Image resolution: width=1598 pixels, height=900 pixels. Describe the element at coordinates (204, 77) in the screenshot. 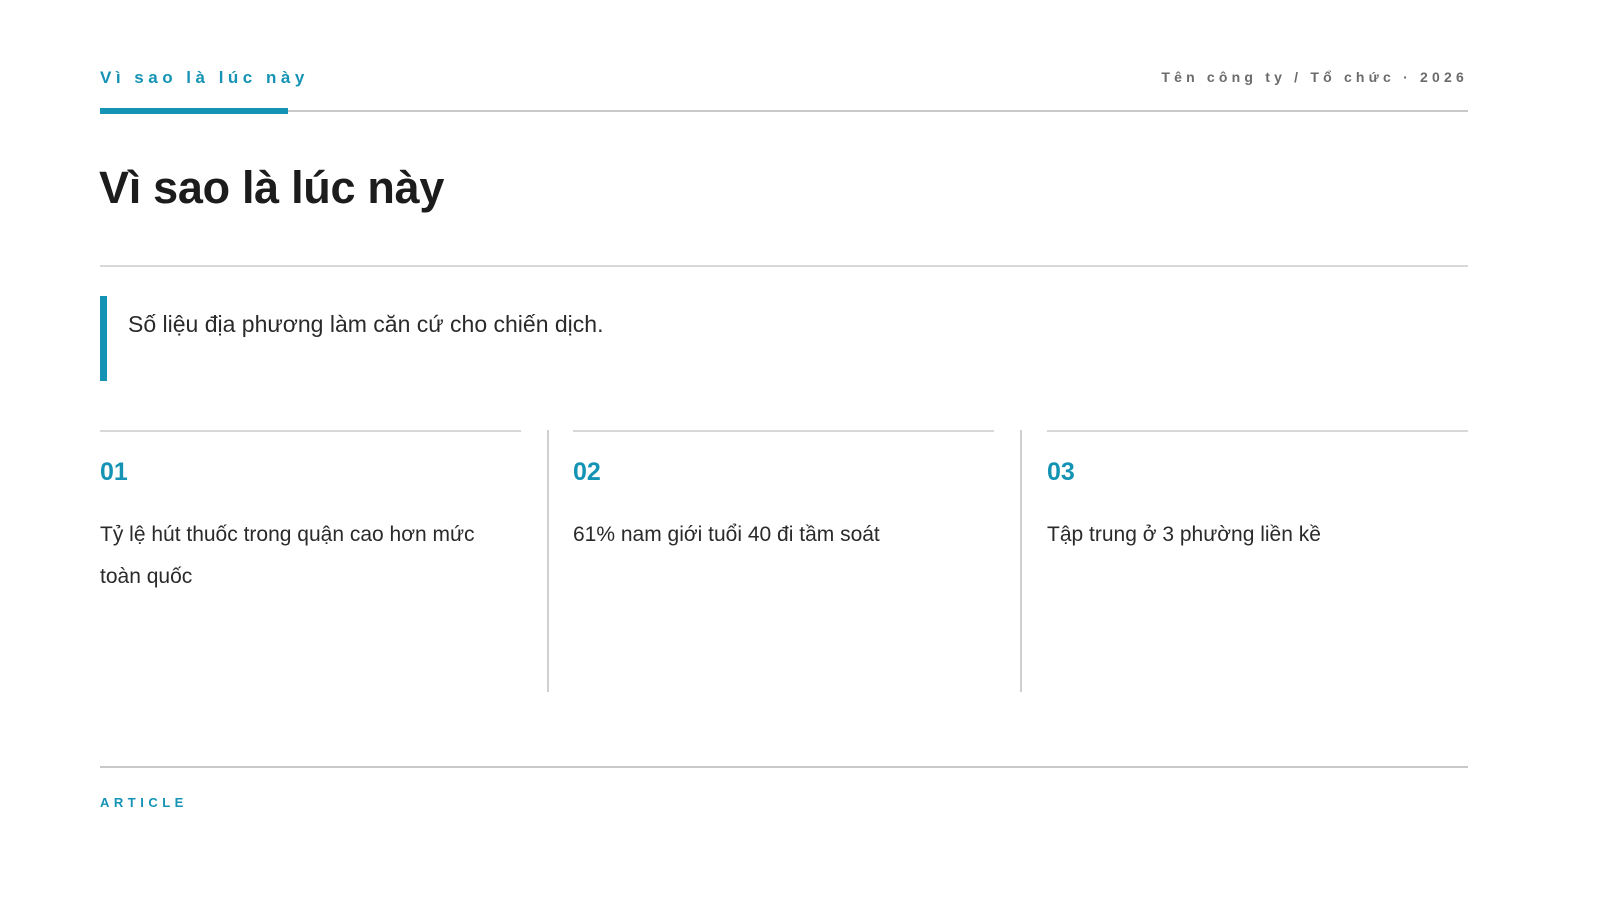

I see `section-kicker: Vì sao là lúc này` at that location.